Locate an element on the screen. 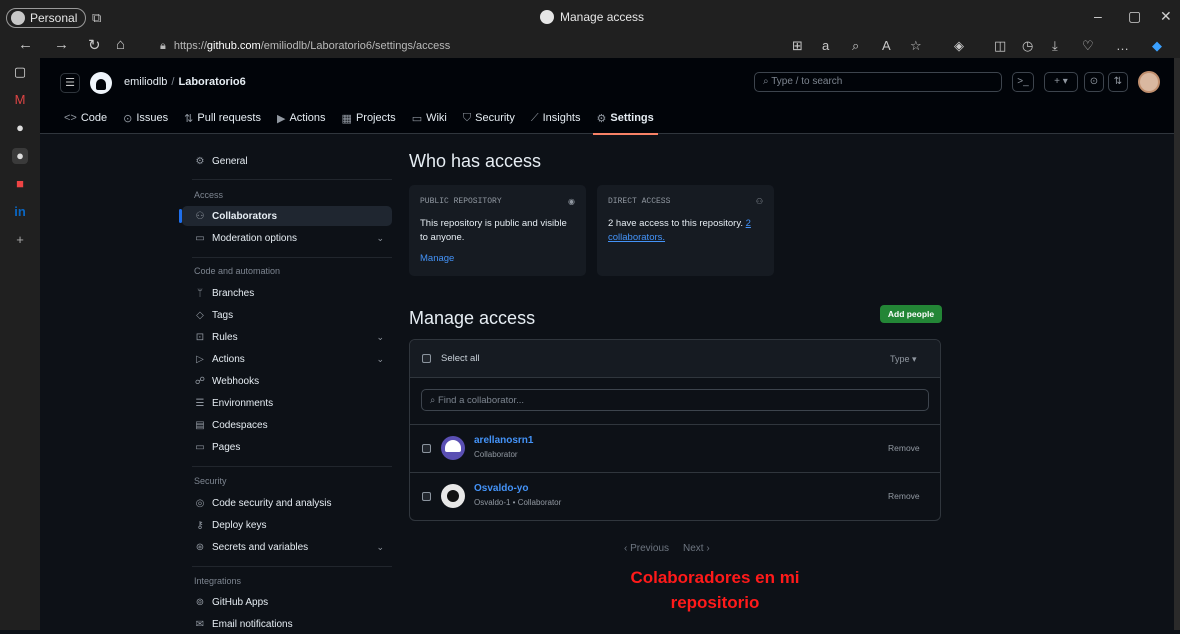  sidebar-item-label: Secrets and variables is located at coordinates (260, 547).